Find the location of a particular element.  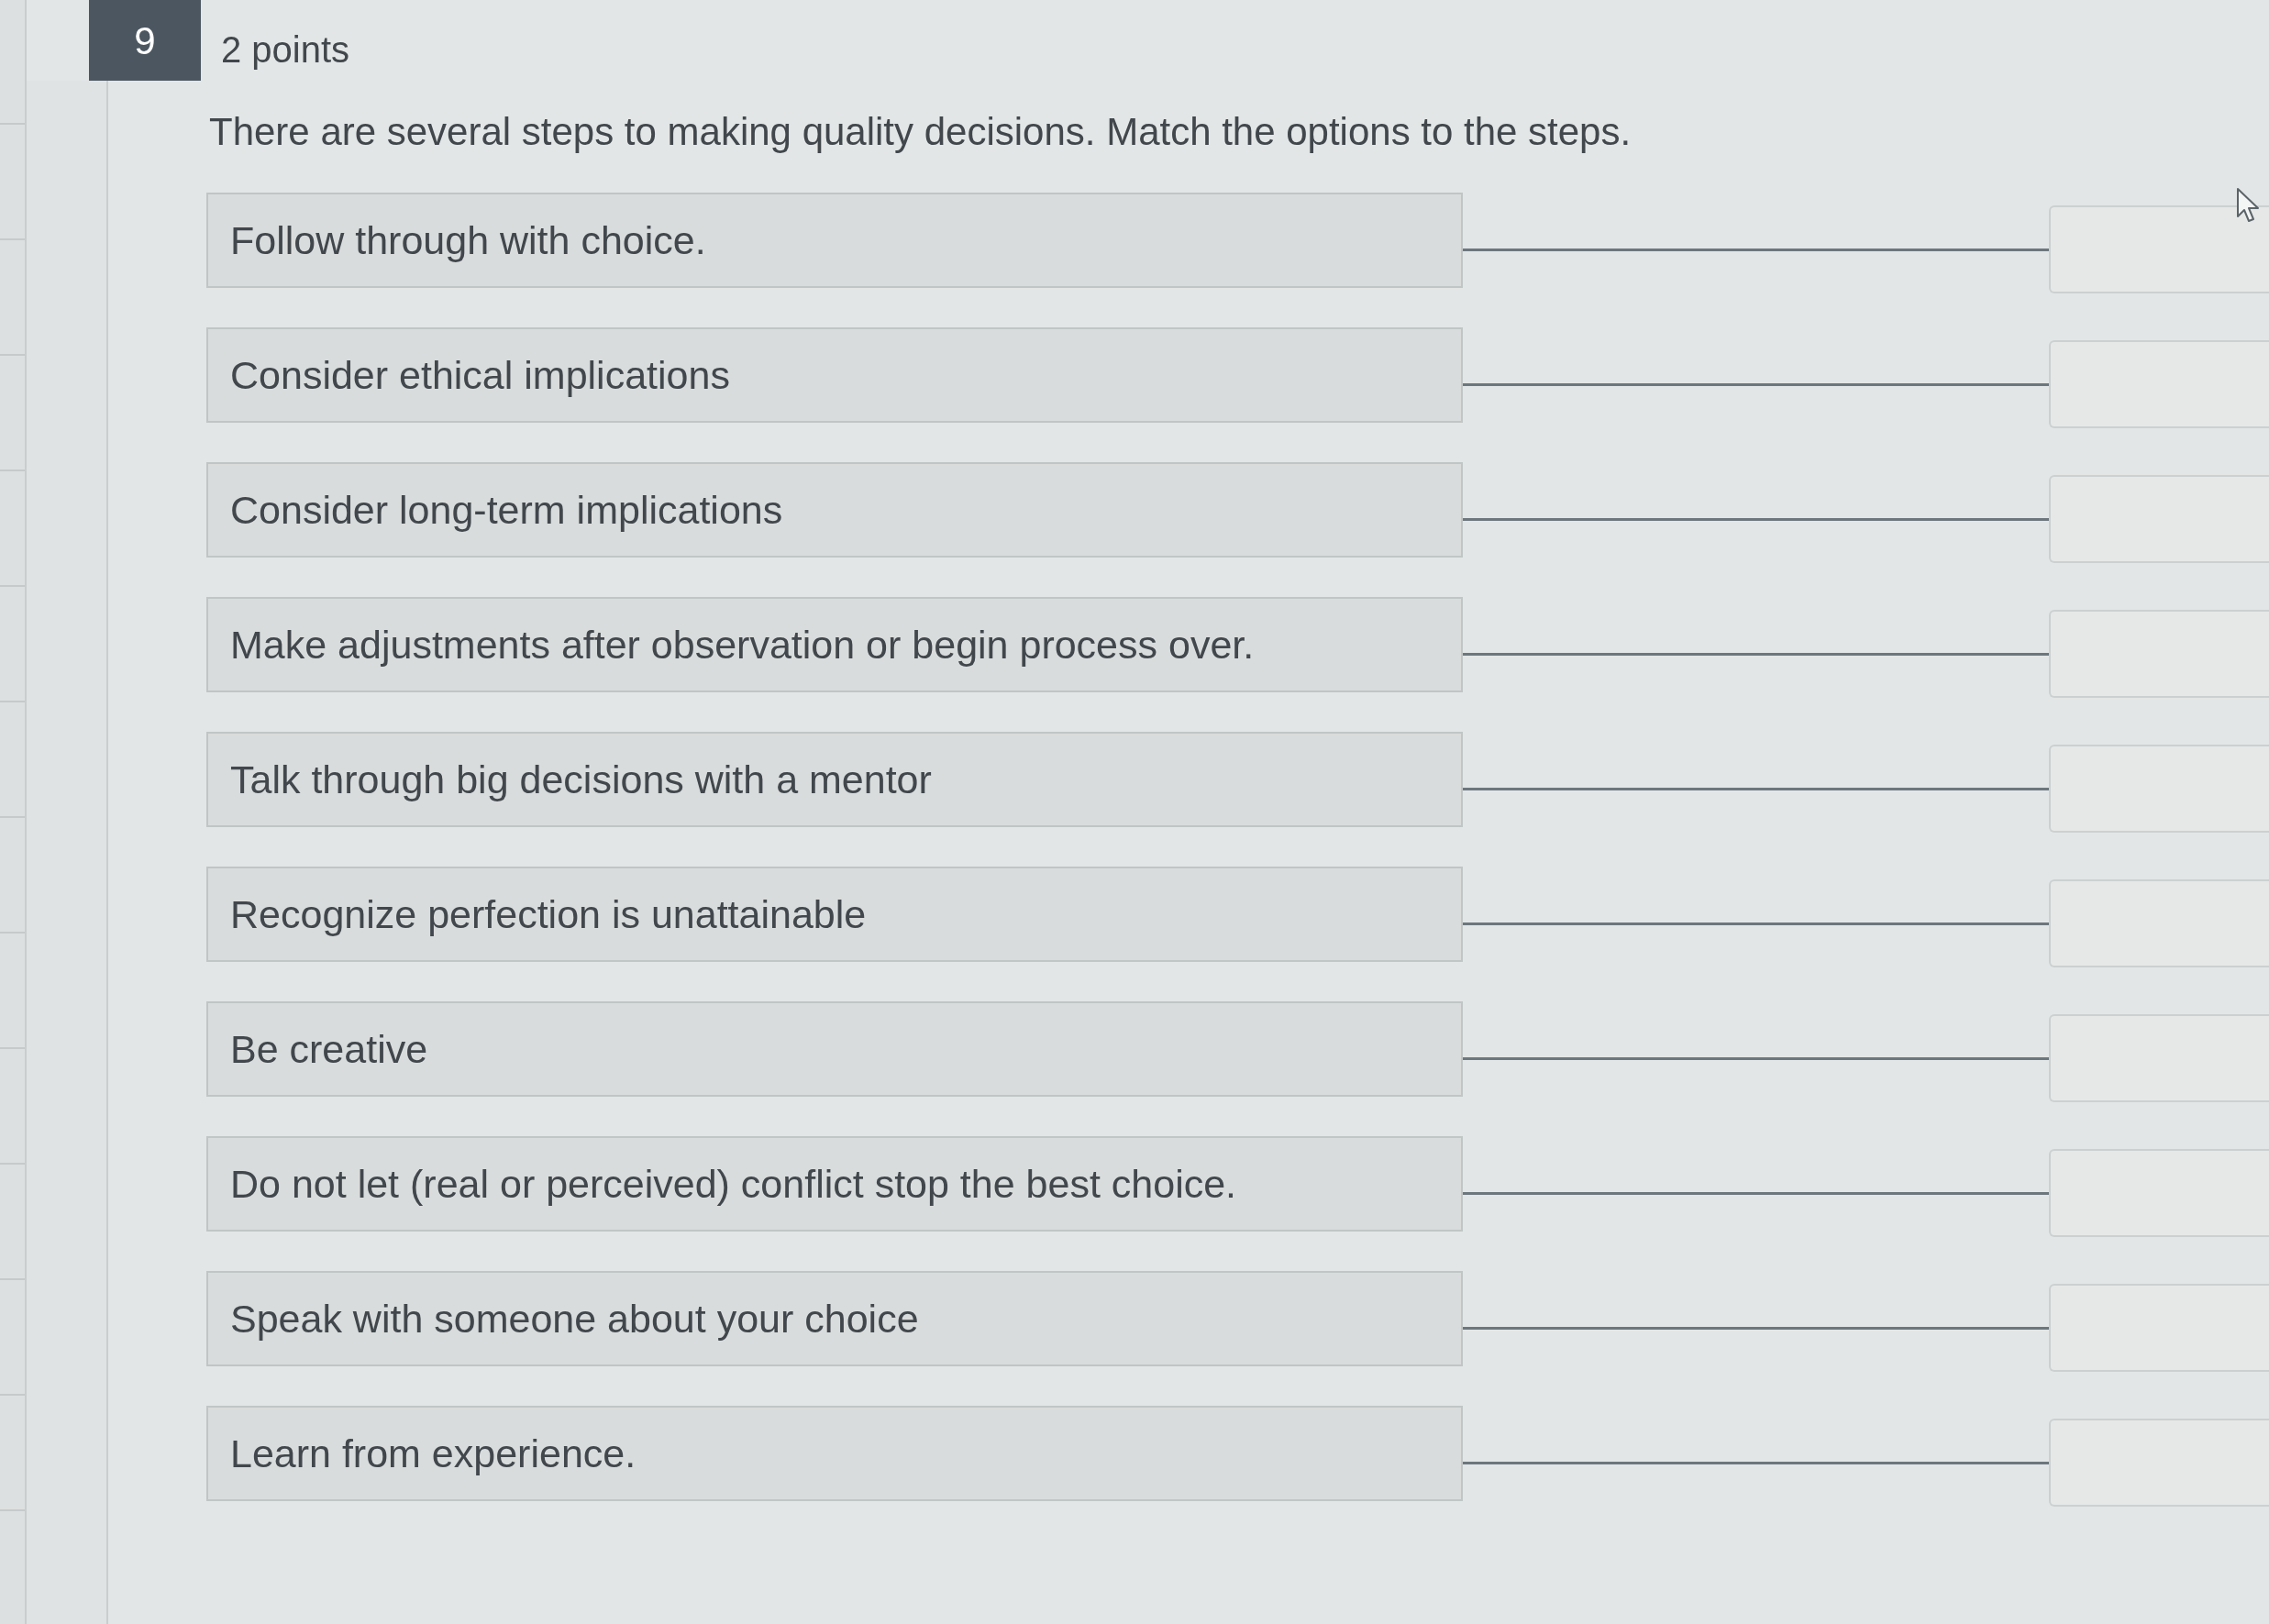

pointer-cursor-icon is located at coordinates (2248, 205).